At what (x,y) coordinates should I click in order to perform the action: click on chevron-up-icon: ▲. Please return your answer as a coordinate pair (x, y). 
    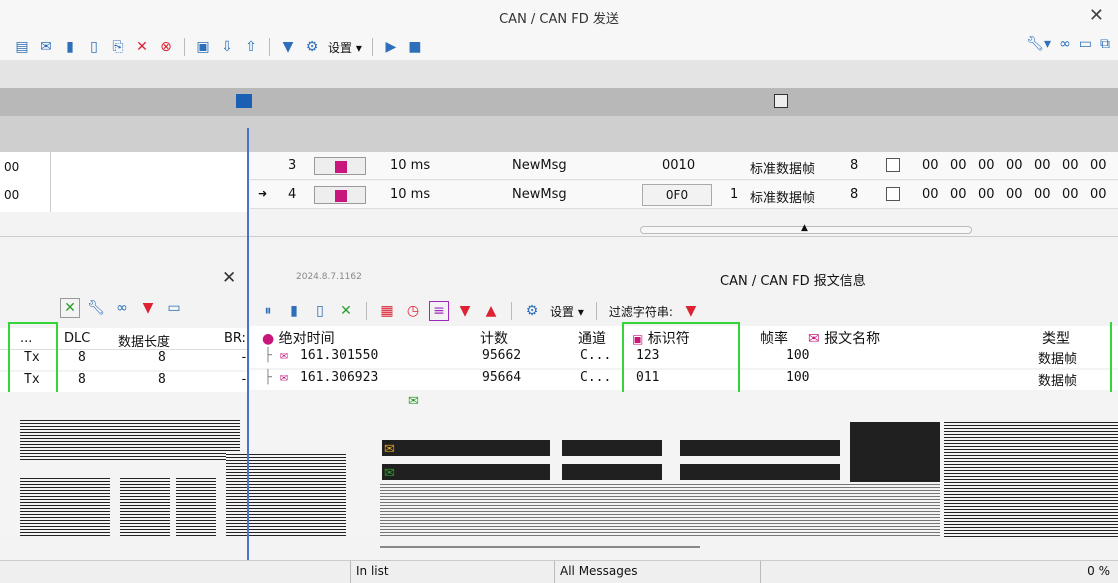
    Looking at the image, I should click on (491, 311).